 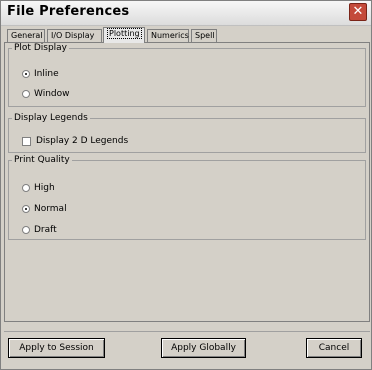 I want to click on display-legends-legend: Display Legends, so click(x=51, y=118).